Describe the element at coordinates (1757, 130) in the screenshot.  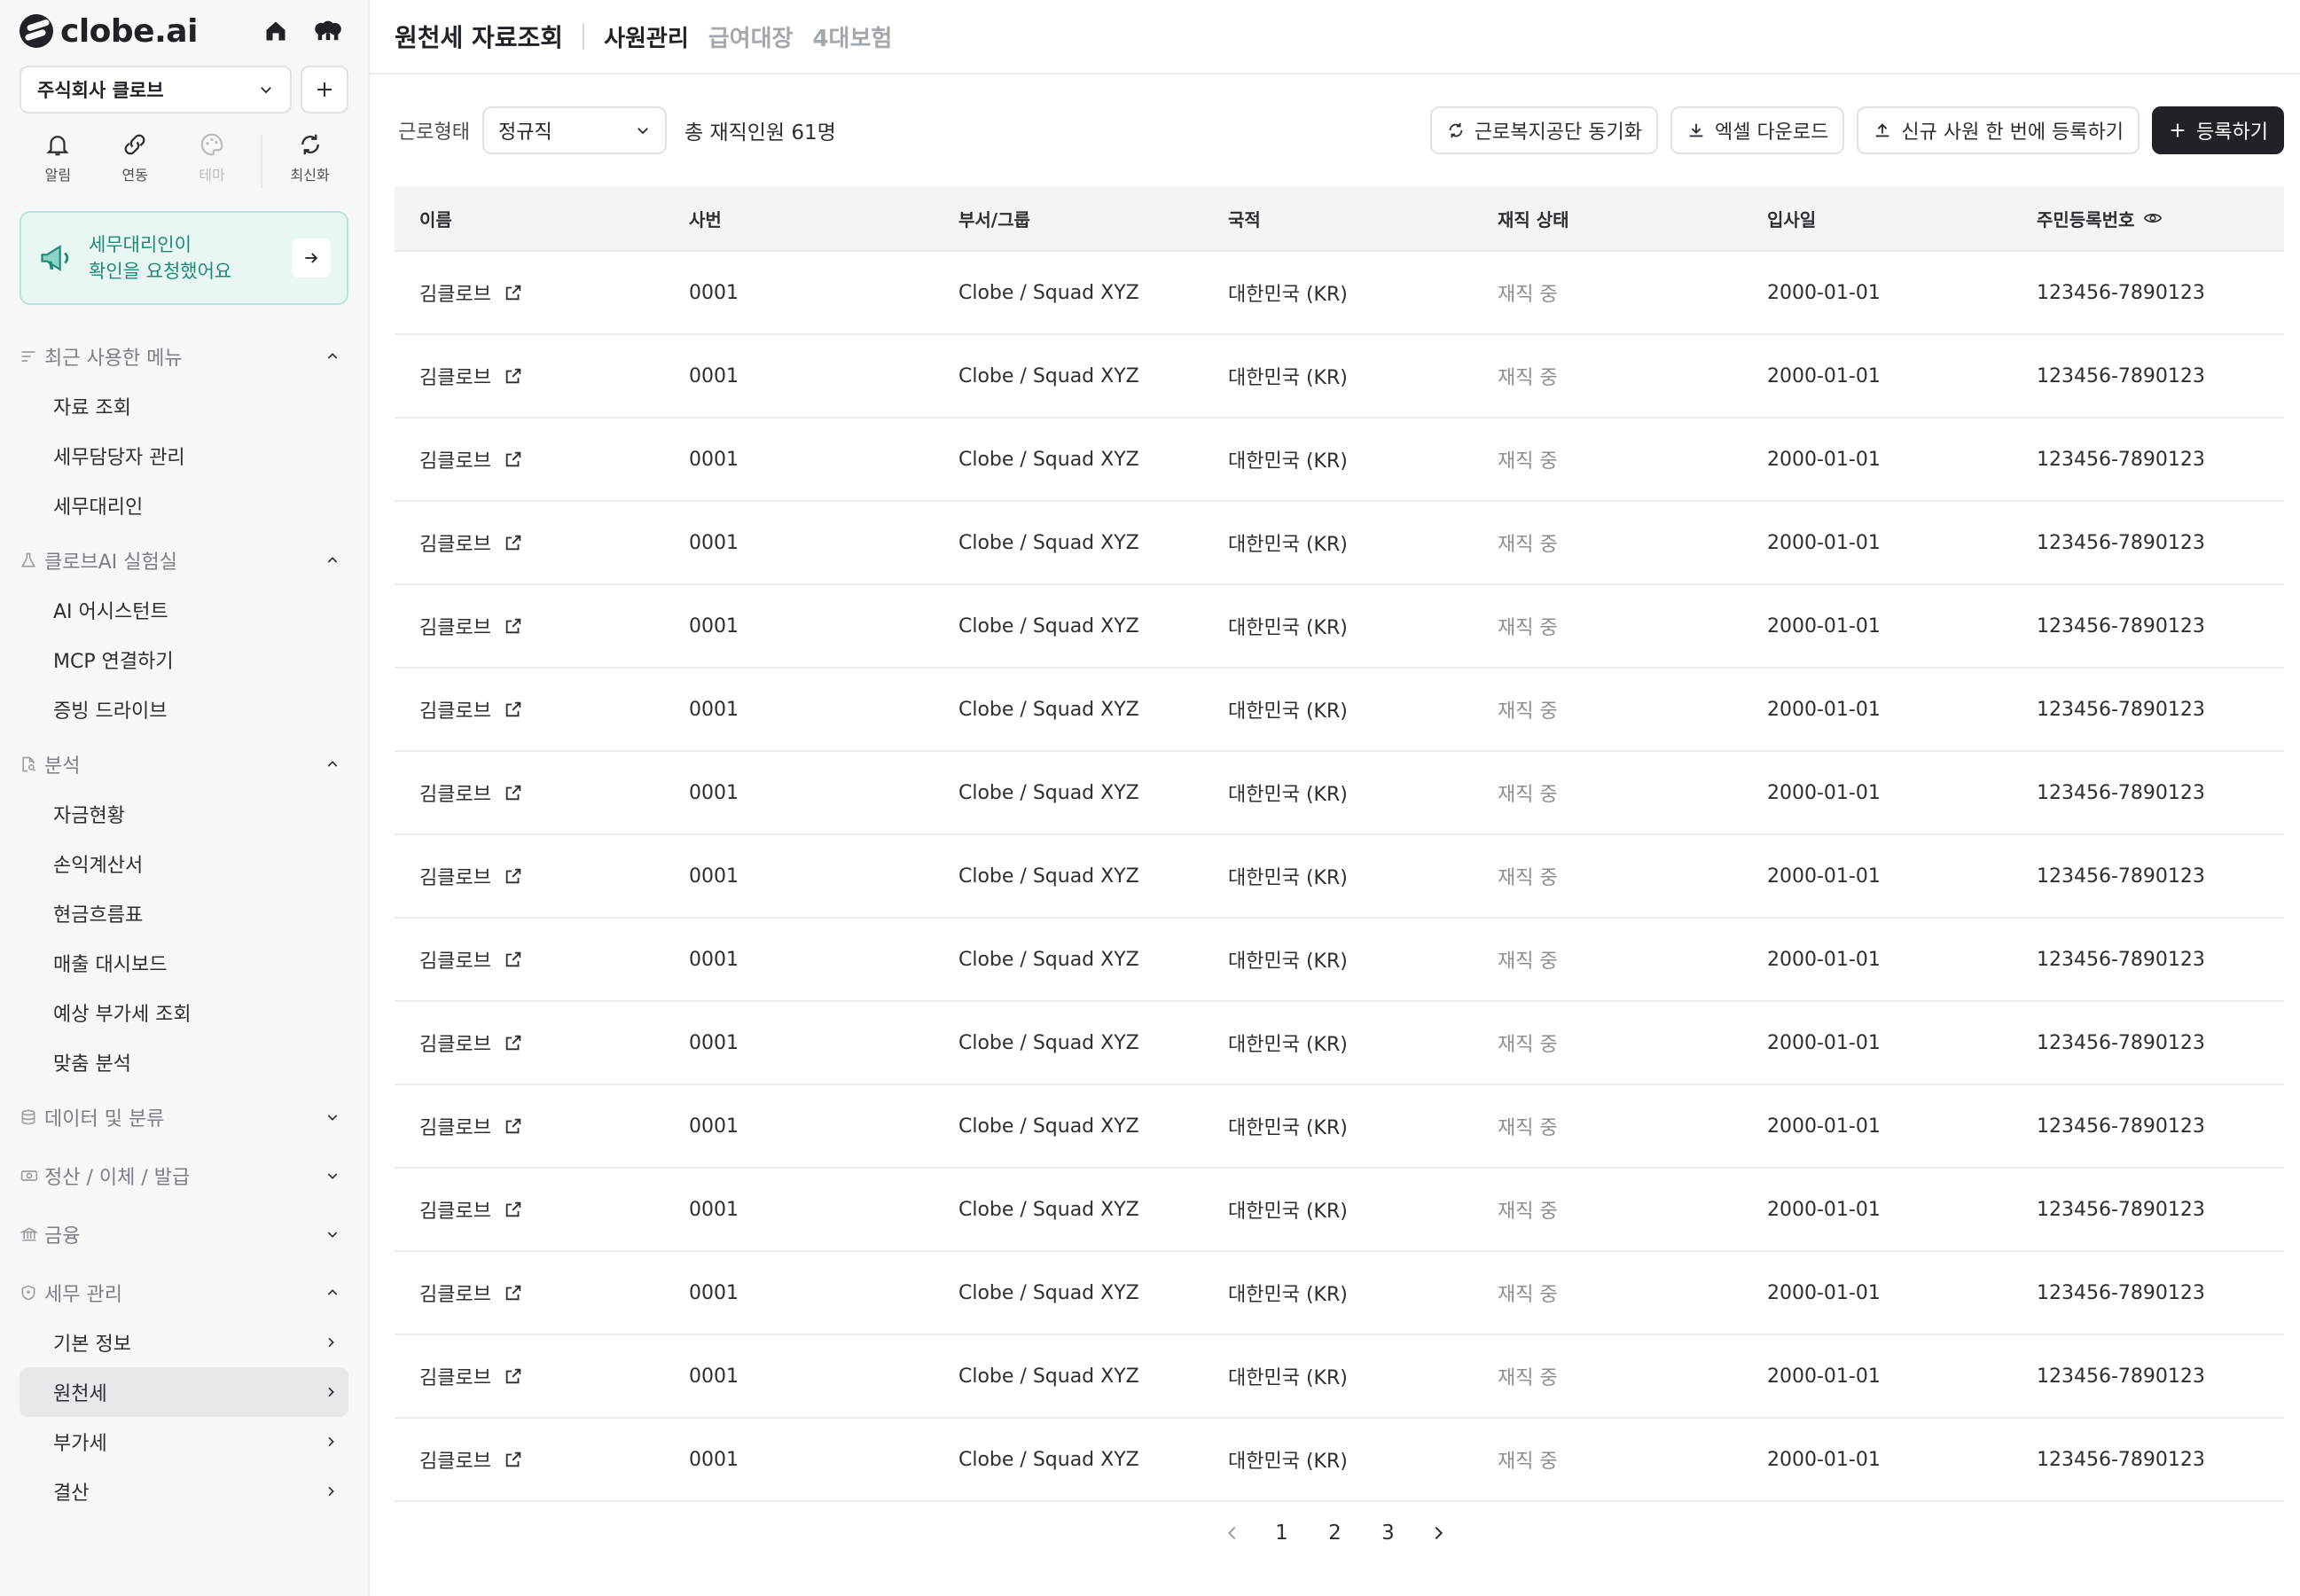
I see `excel-download-button: 엑셀 다운로드` at that location.